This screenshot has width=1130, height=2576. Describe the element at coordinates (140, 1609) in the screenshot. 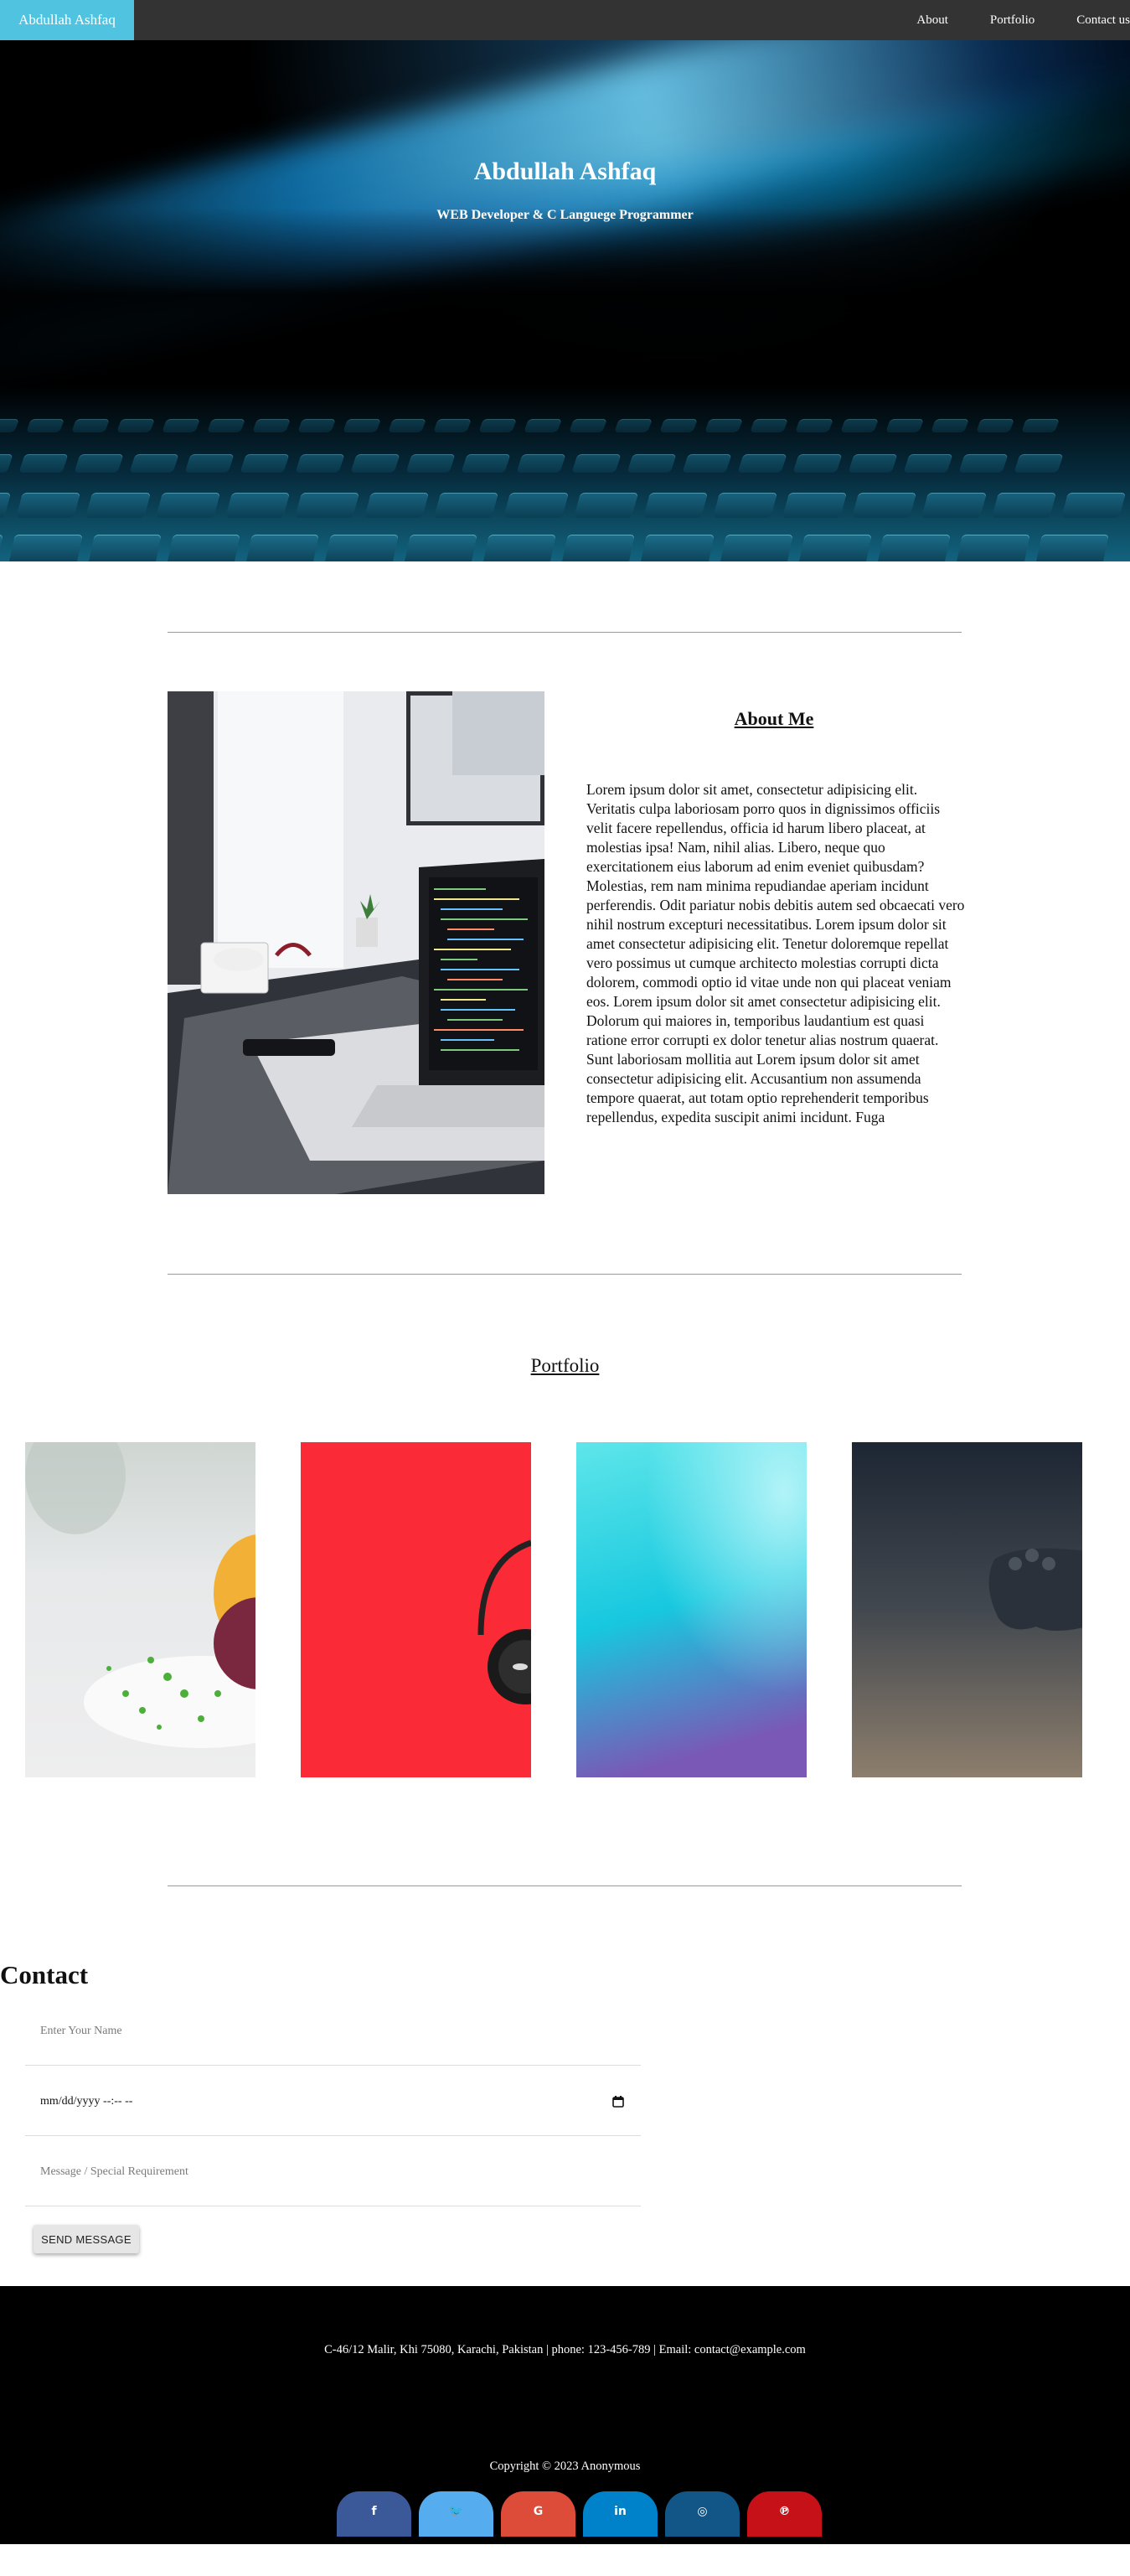

I see `portfolio-item-food` at that location.